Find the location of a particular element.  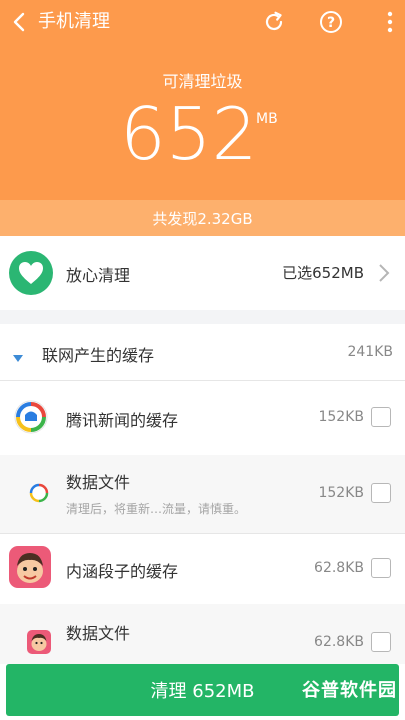

neihan-app-icon is located at coordinates (30, 567).